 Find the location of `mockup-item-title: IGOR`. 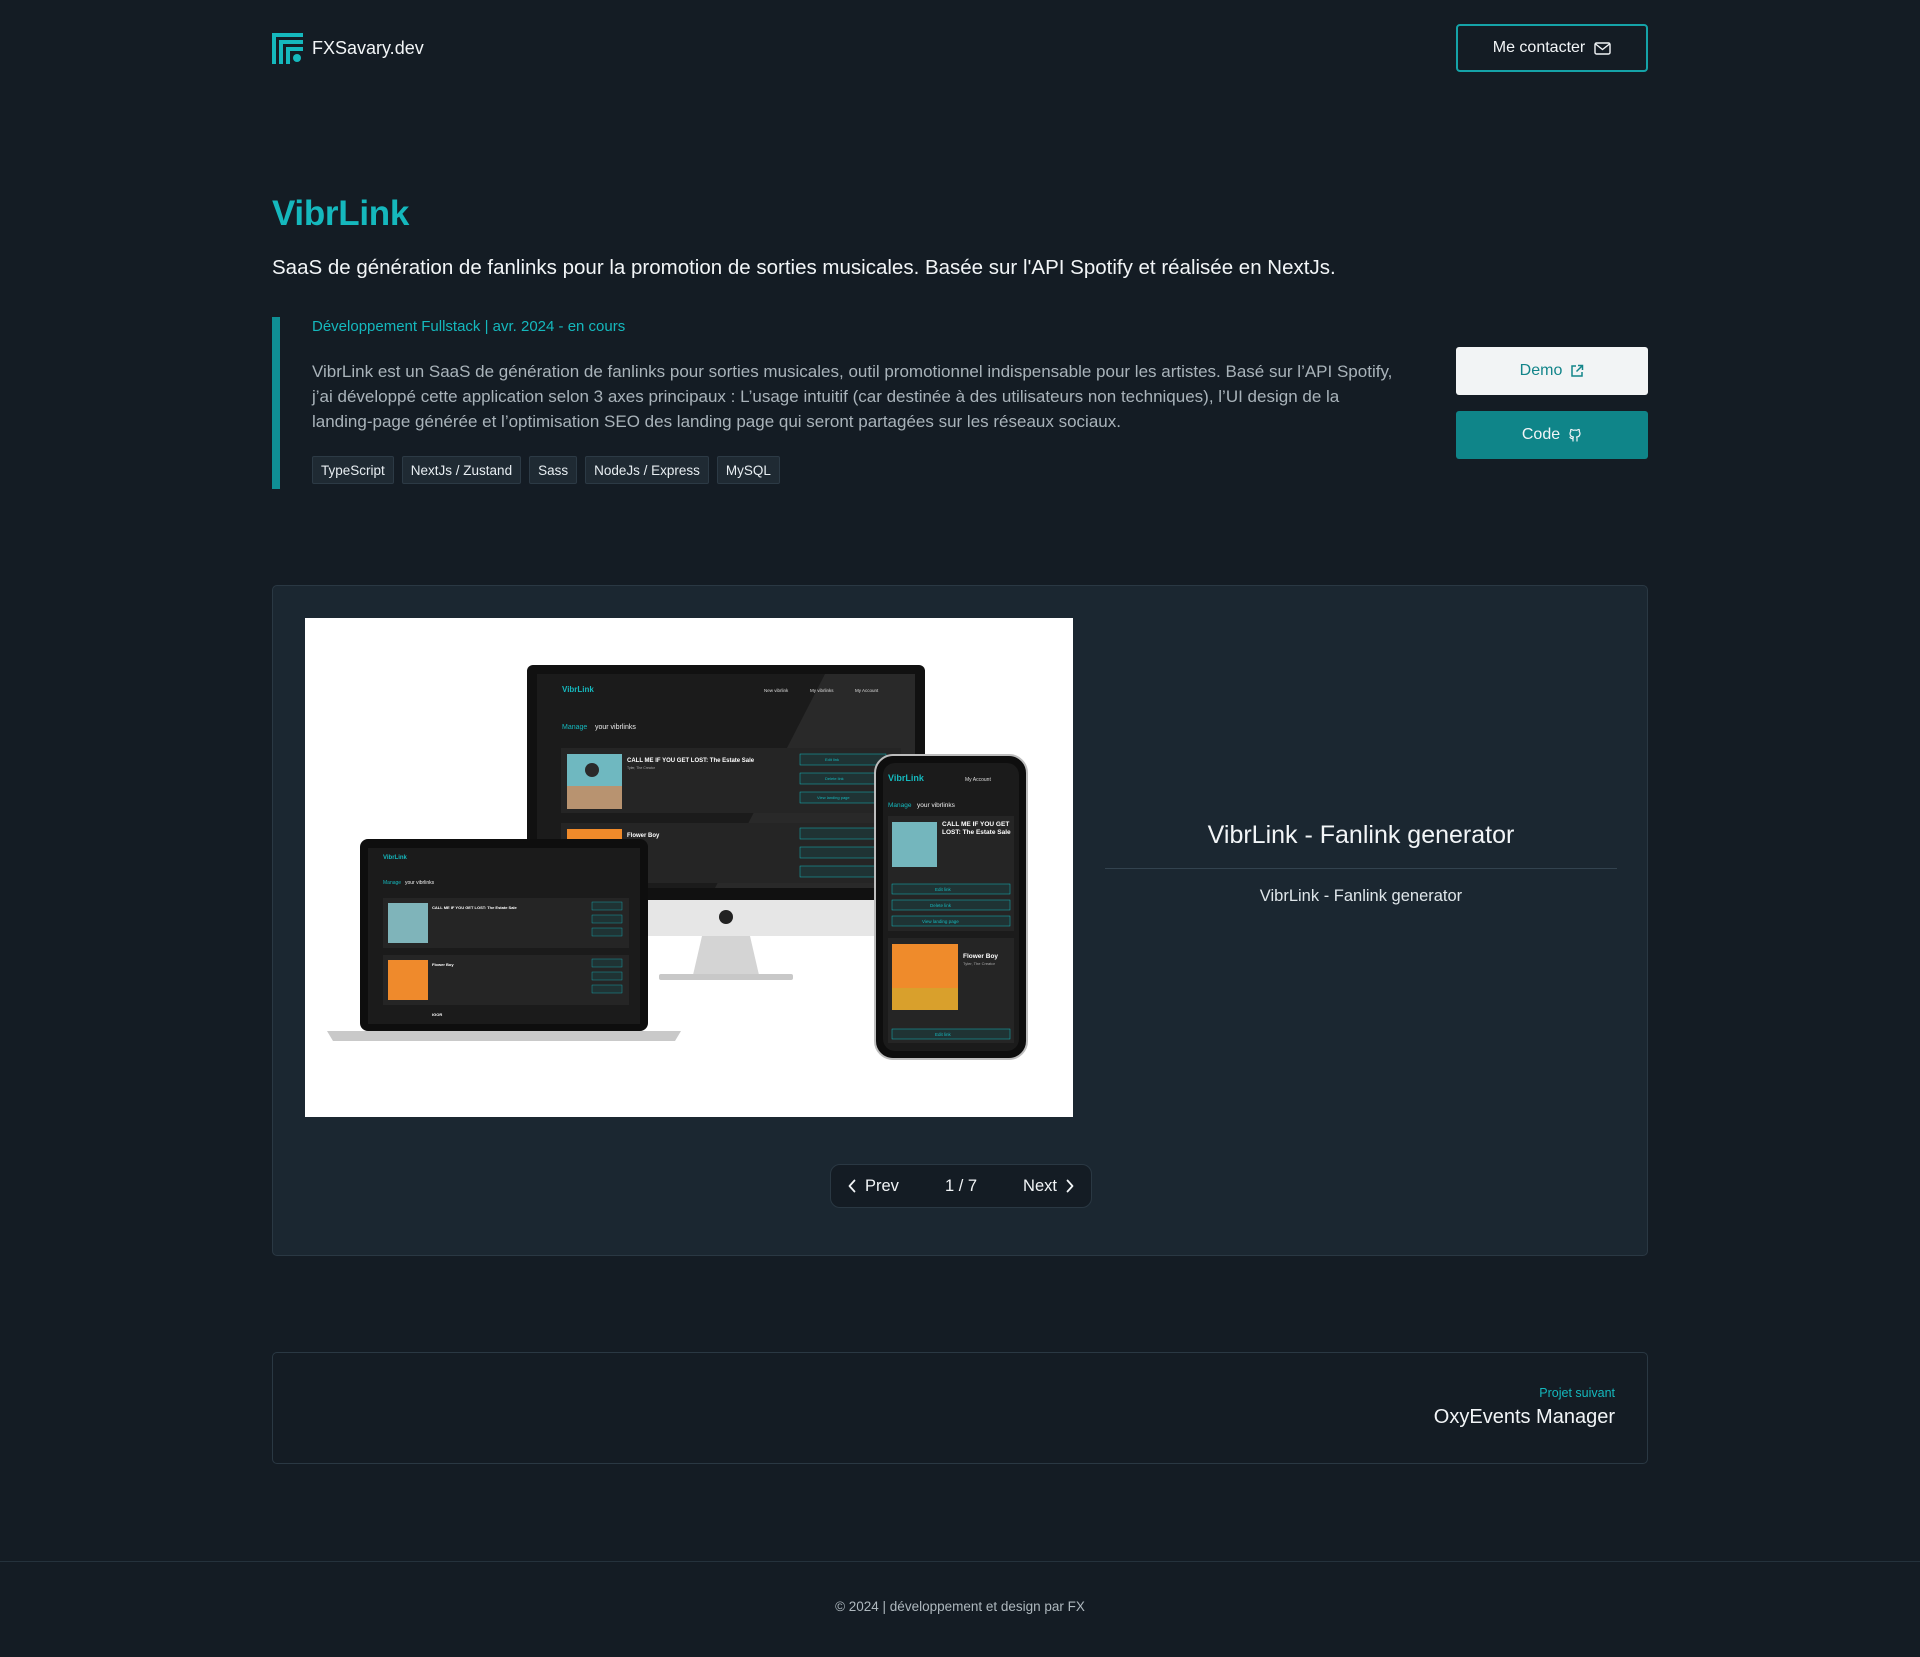

mockup-item-title: IGOR is located at coordinates (437, 1014).